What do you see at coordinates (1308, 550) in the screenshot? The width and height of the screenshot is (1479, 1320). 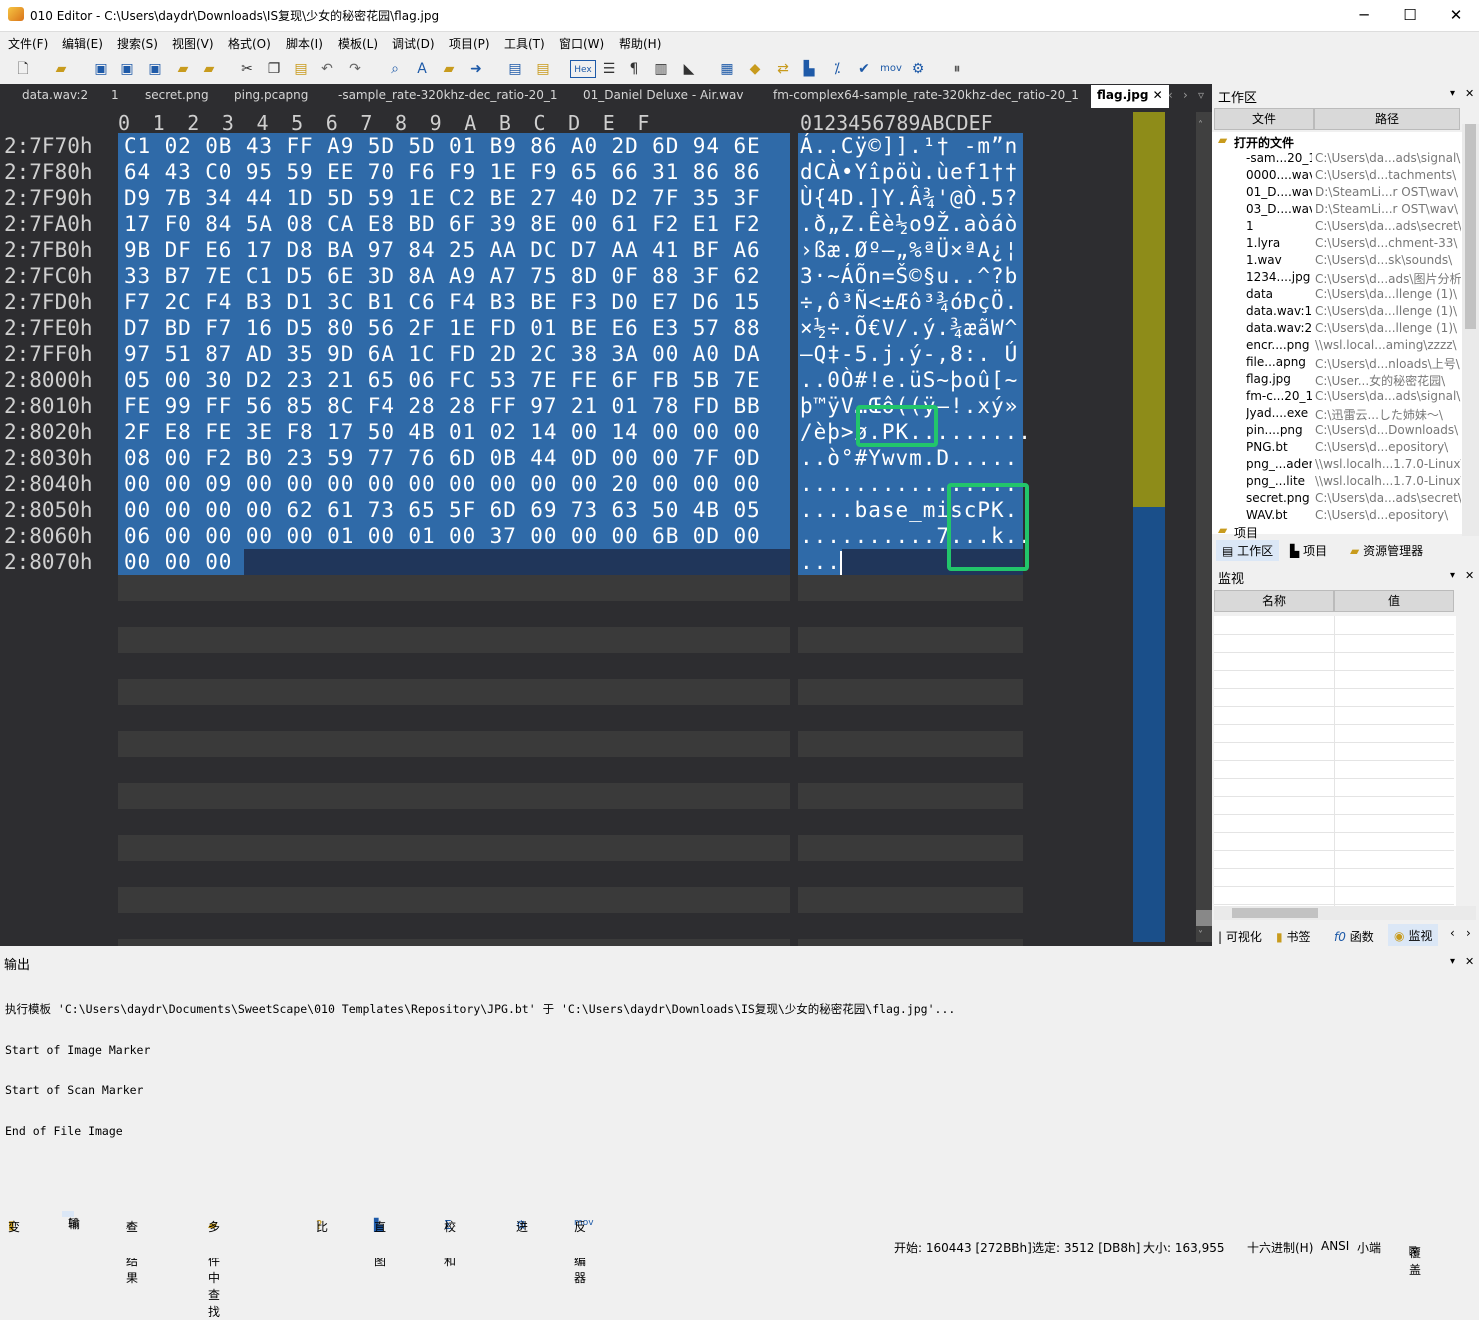 I see `tab-project: ▙ 项目` at bounding box center [1308, 550].